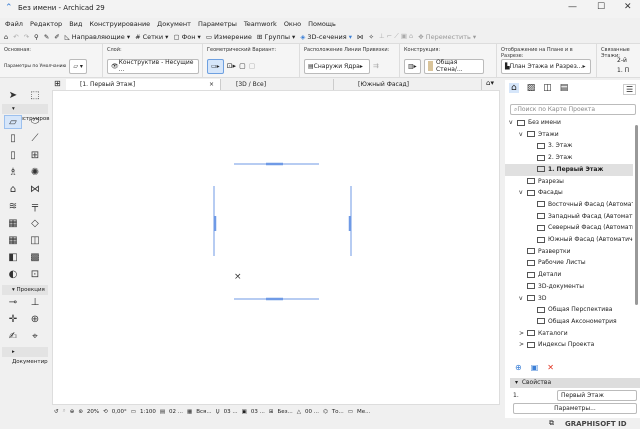 Image resolution: width=640 pixels, height=429 pixels. Describe the element at coordinates (490, 83) in the screenshot. I see `tab-menu-icon: ⌂▾` at that location.